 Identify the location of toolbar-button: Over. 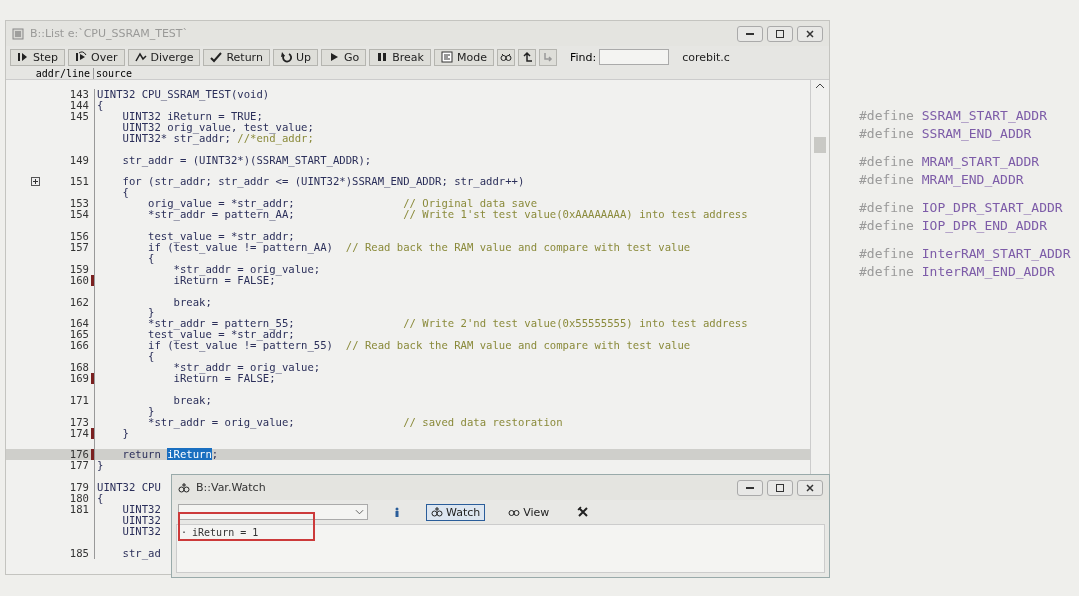
(96, 57).